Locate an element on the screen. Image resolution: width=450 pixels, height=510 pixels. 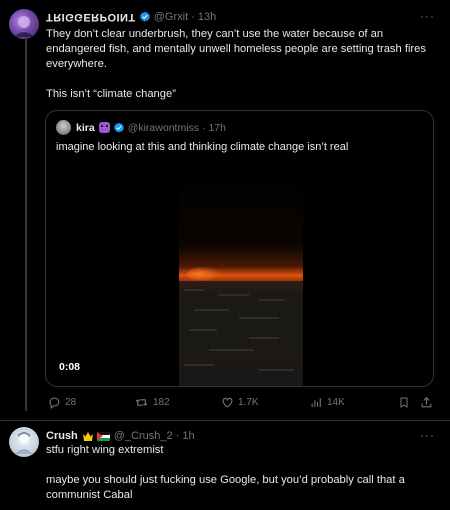
video-frame is located at coordinates (241, 277).